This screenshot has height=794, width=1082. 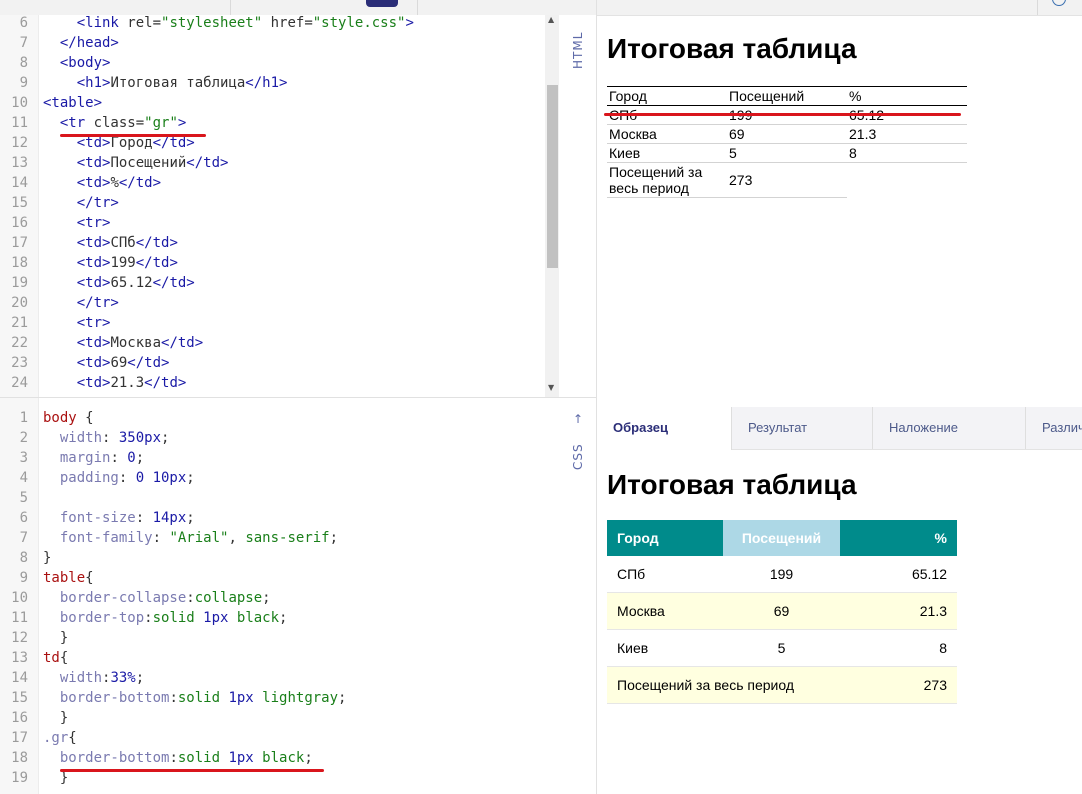 I want to click on code-line: border-bottom:solid 1px lightgray;, so click(x=195, y=698).